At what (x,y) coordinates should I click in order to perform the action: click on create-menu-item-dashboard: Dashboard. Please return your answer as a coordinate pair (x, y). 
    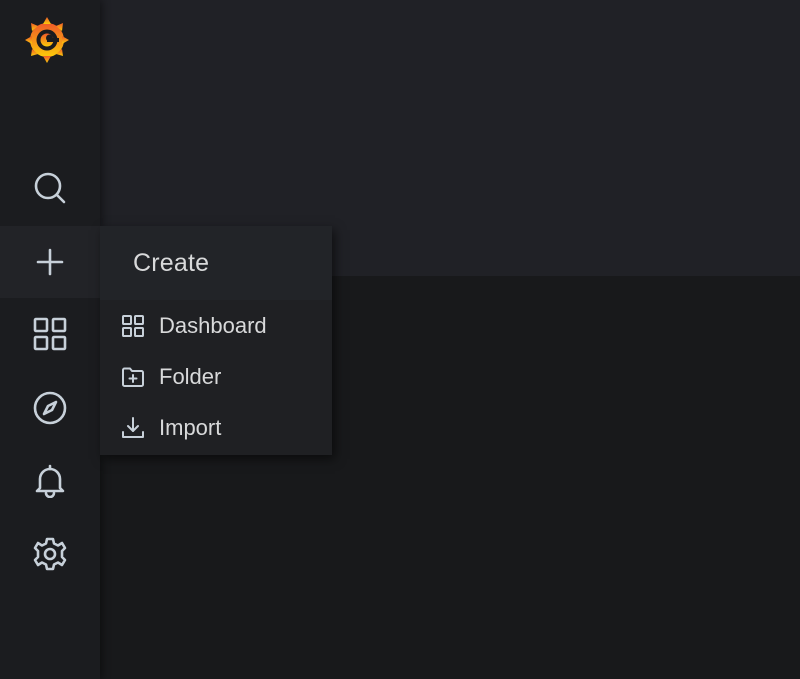
    Looking at the image, I should click on (216, 325).